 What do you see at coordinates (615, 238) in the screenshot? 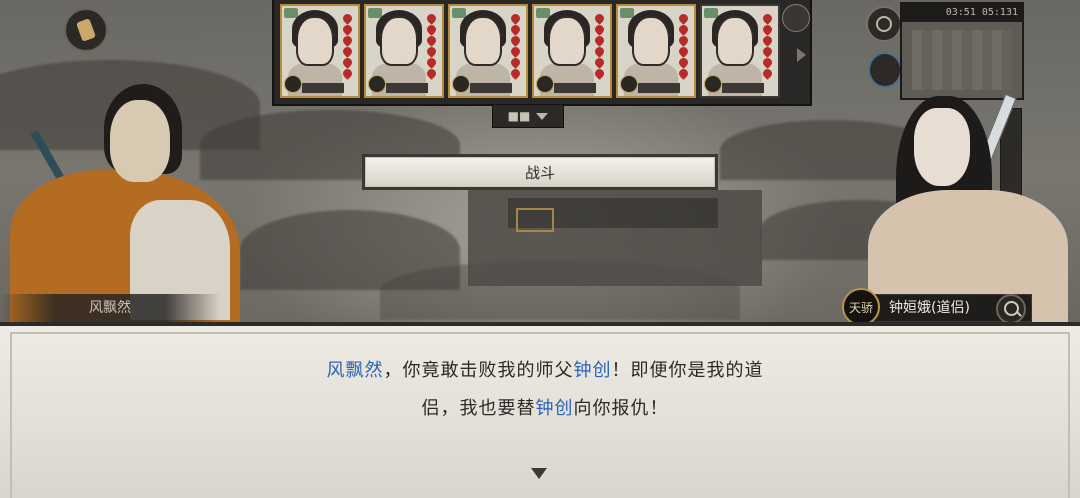
I see `fortress-building` at bounding box center [615, 238].